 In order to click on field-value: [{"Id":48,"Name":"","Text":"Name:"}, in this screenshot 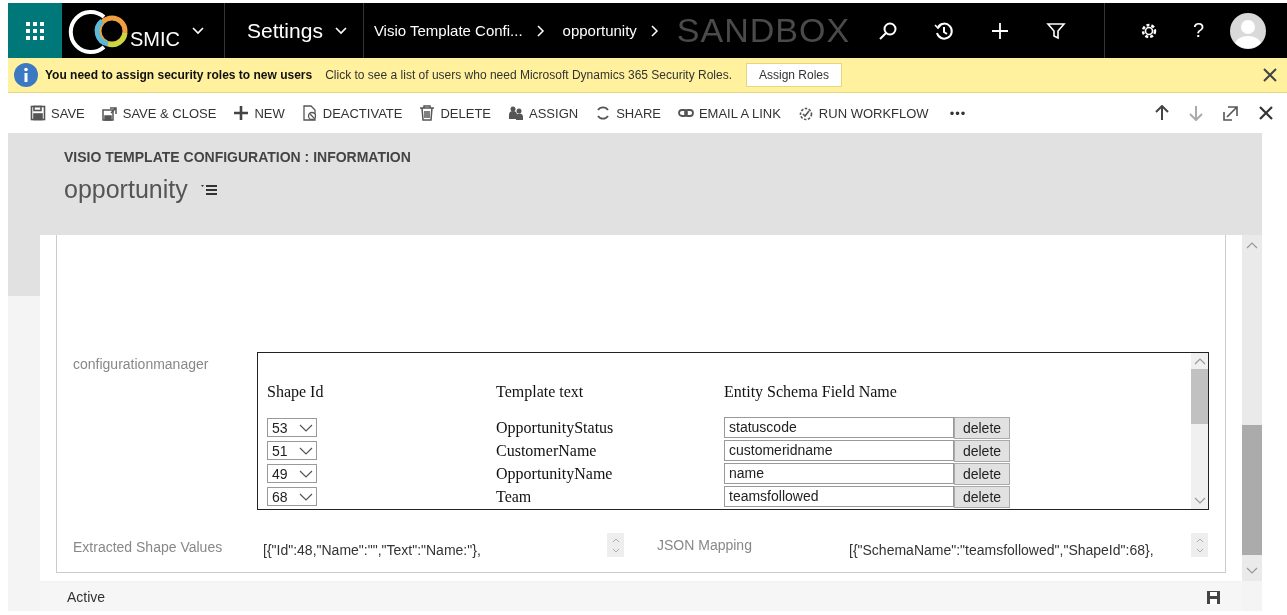, I will do `click(372, 550)`.